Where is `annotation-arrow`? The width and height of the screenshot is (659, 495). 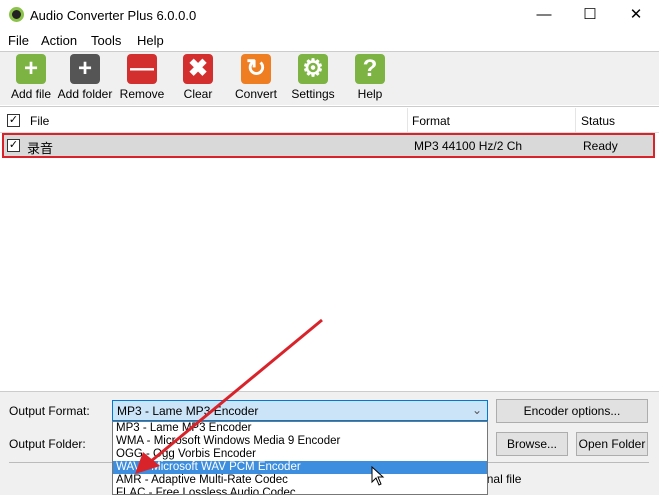 annotation-arrow is located at coordinates (229, 396).